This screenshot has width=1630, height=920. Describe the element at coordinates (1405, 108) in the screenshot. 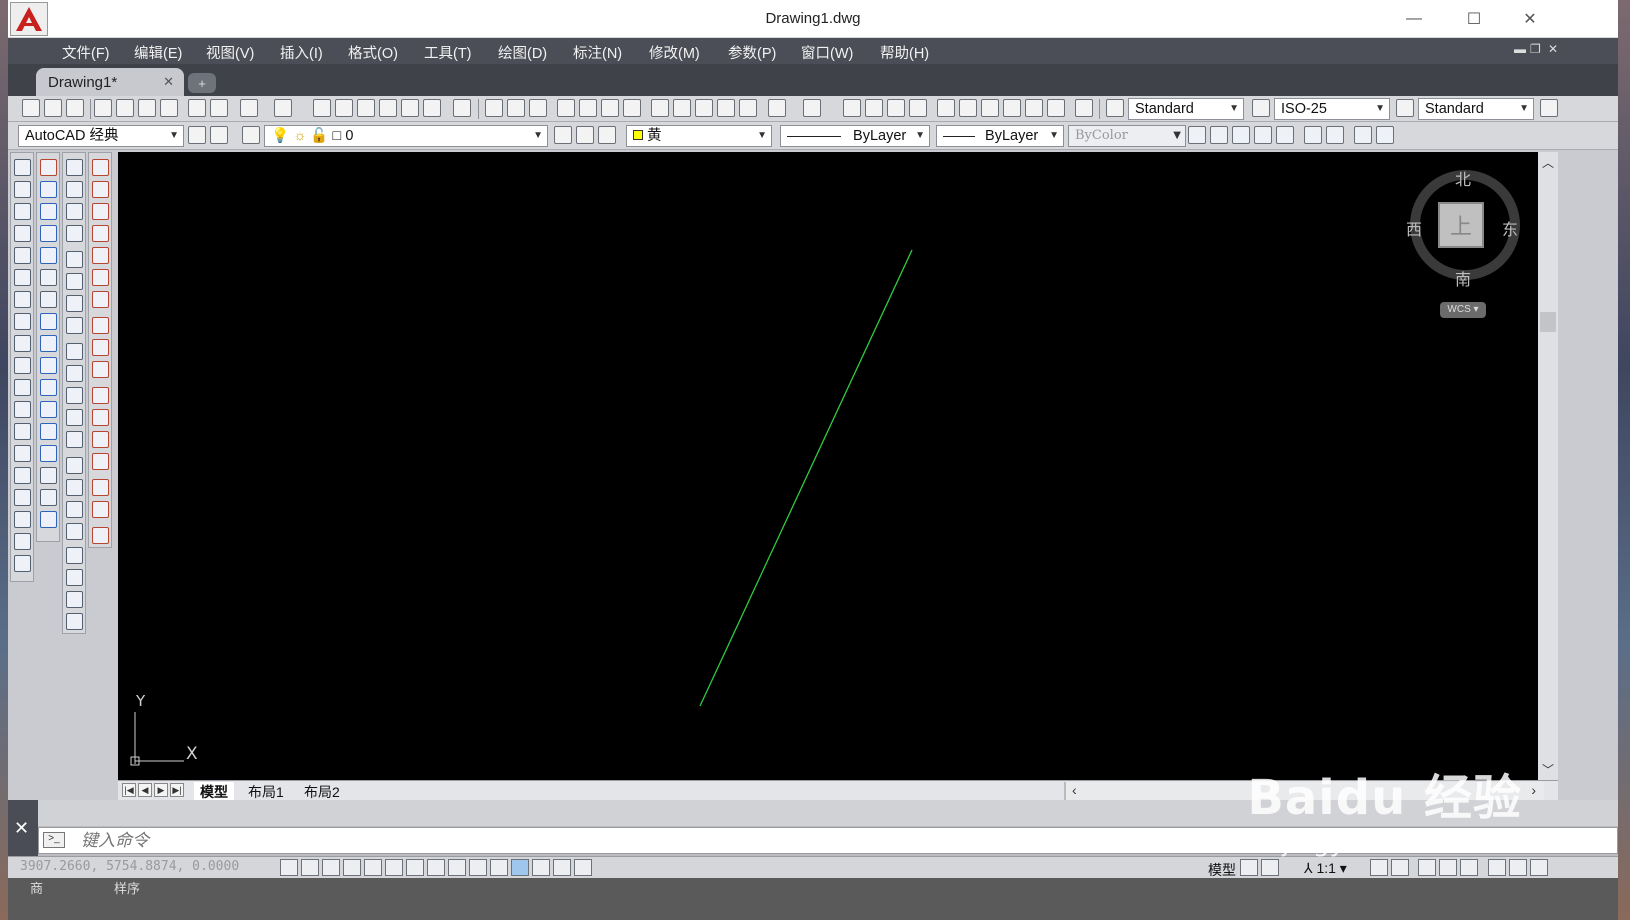

I see `table-style-icon` at that location.